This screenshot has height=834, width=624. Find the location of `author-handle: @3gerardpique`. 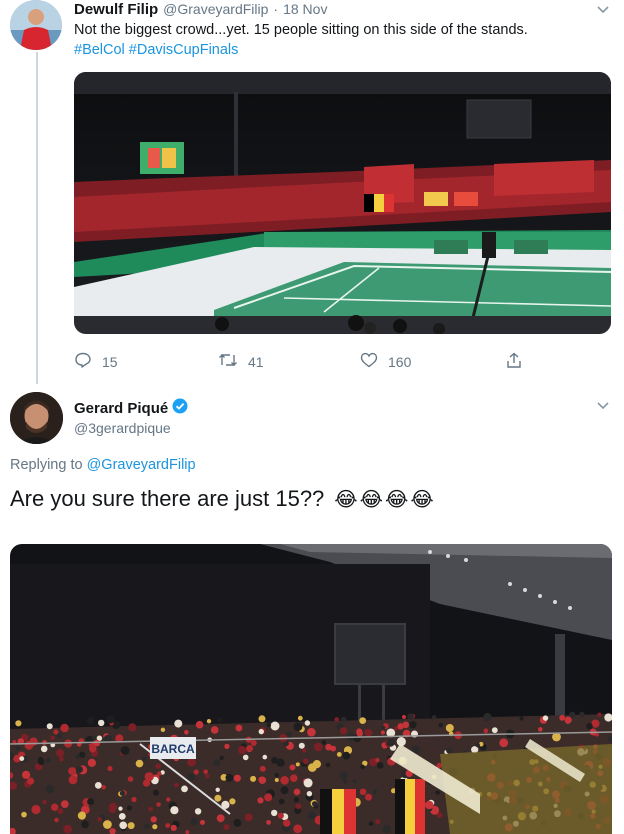

author-handle: @3gerardpique is located at coordinates (122, 428).